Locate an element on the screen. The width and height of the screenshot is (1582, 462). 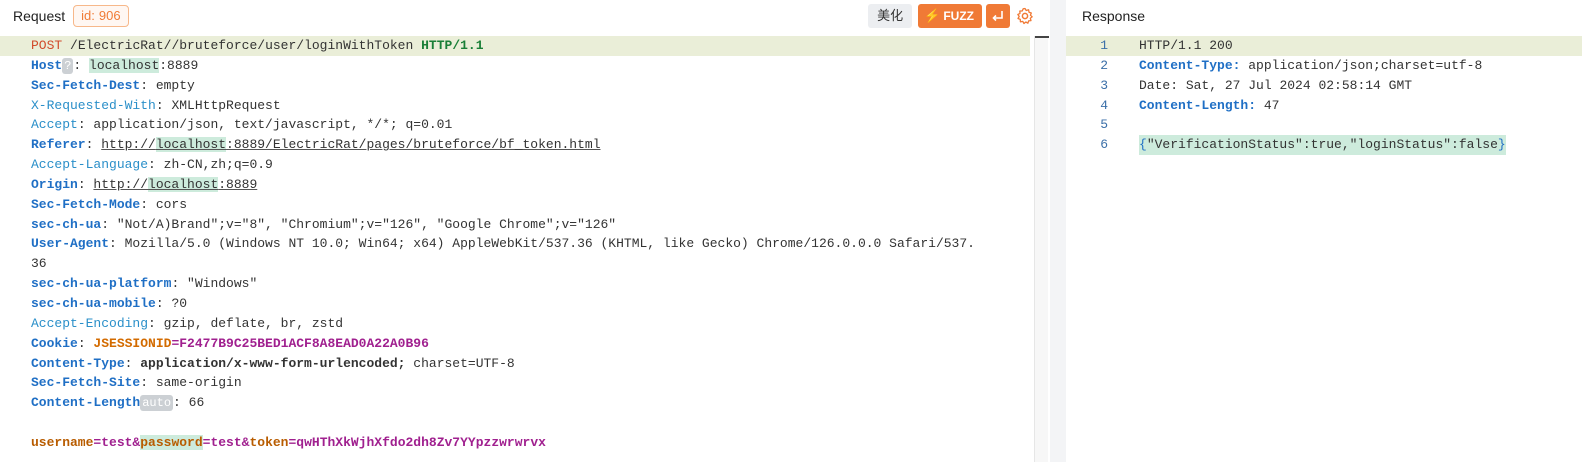
header-content-length: Content-Length auto: 66 is located at coordinates (118, 403).